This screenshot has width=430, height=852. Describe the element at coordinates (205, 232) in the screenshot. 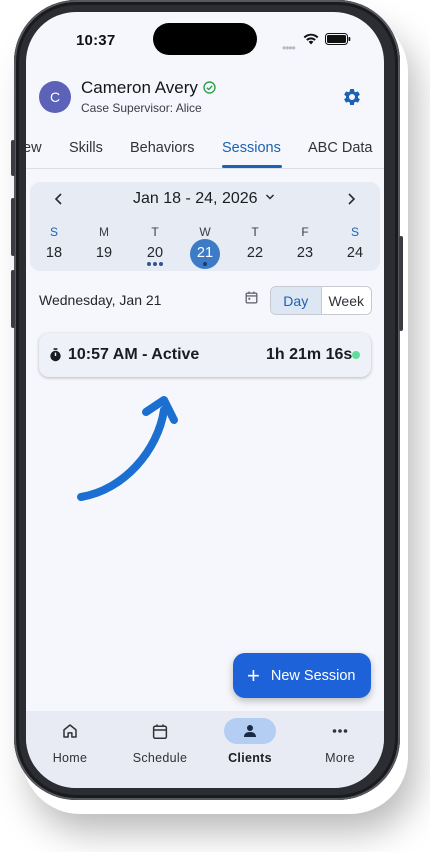

I see `day-of-week-wed: W` at that location.